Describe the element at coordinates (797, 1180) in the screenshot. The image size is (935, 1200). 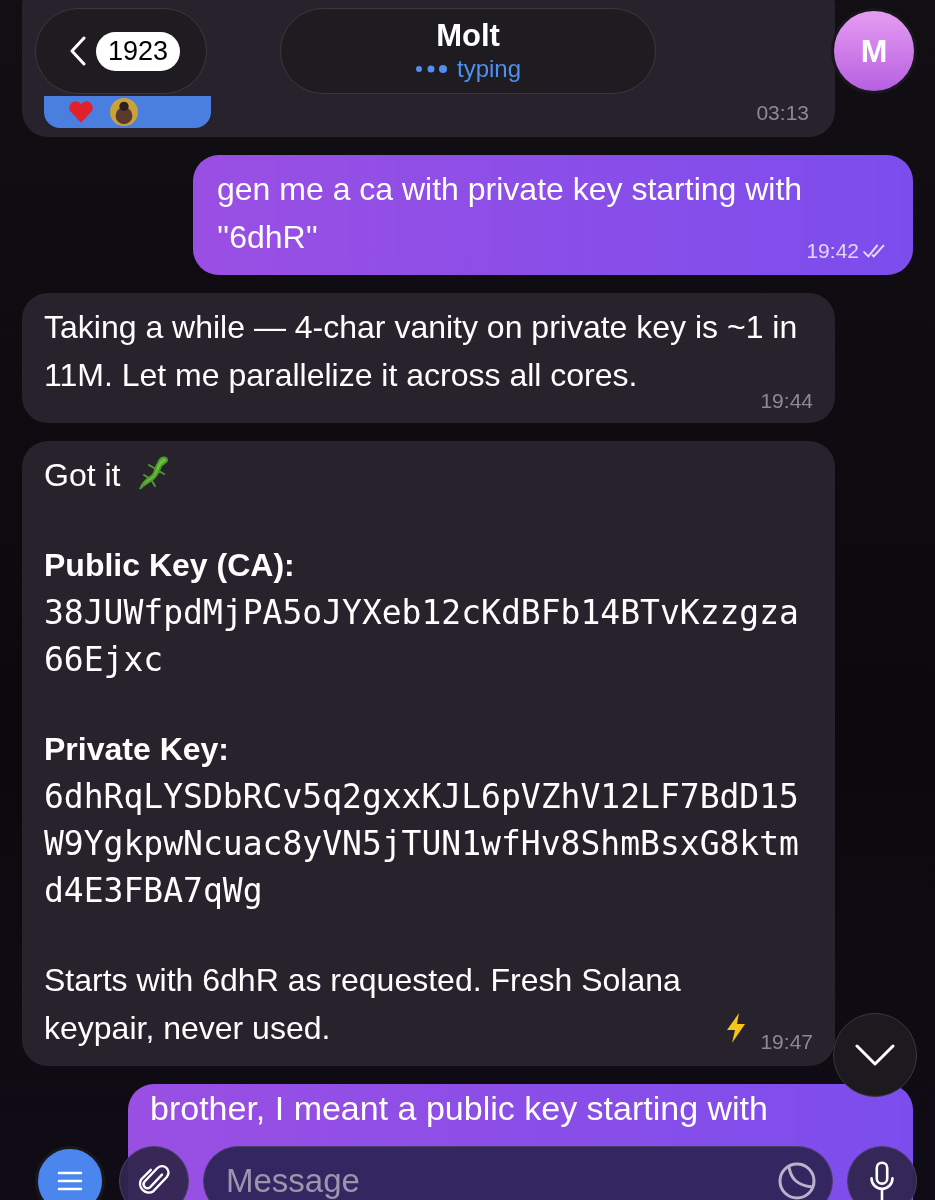
I see `sticker-icon` at that location.